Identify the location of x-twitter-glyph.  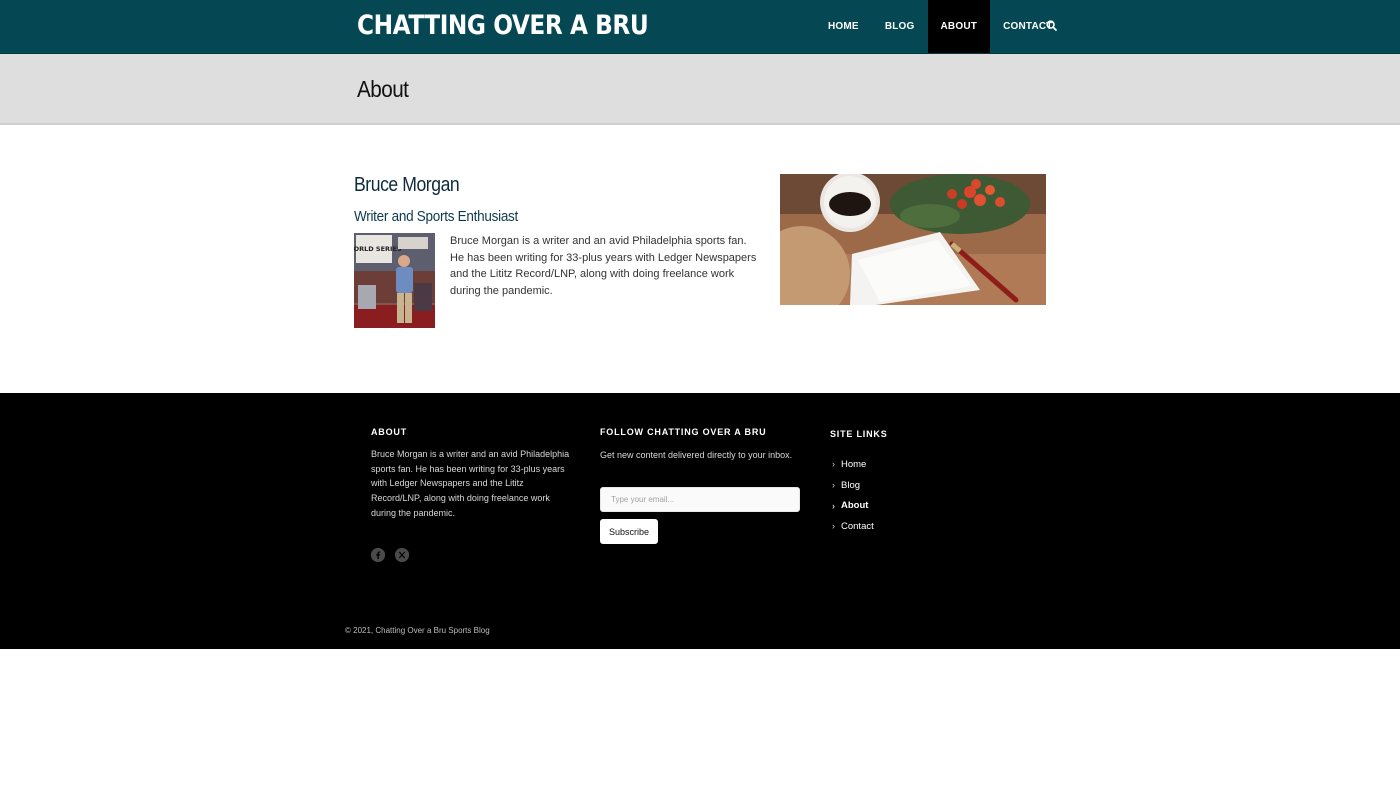
(402, 555).